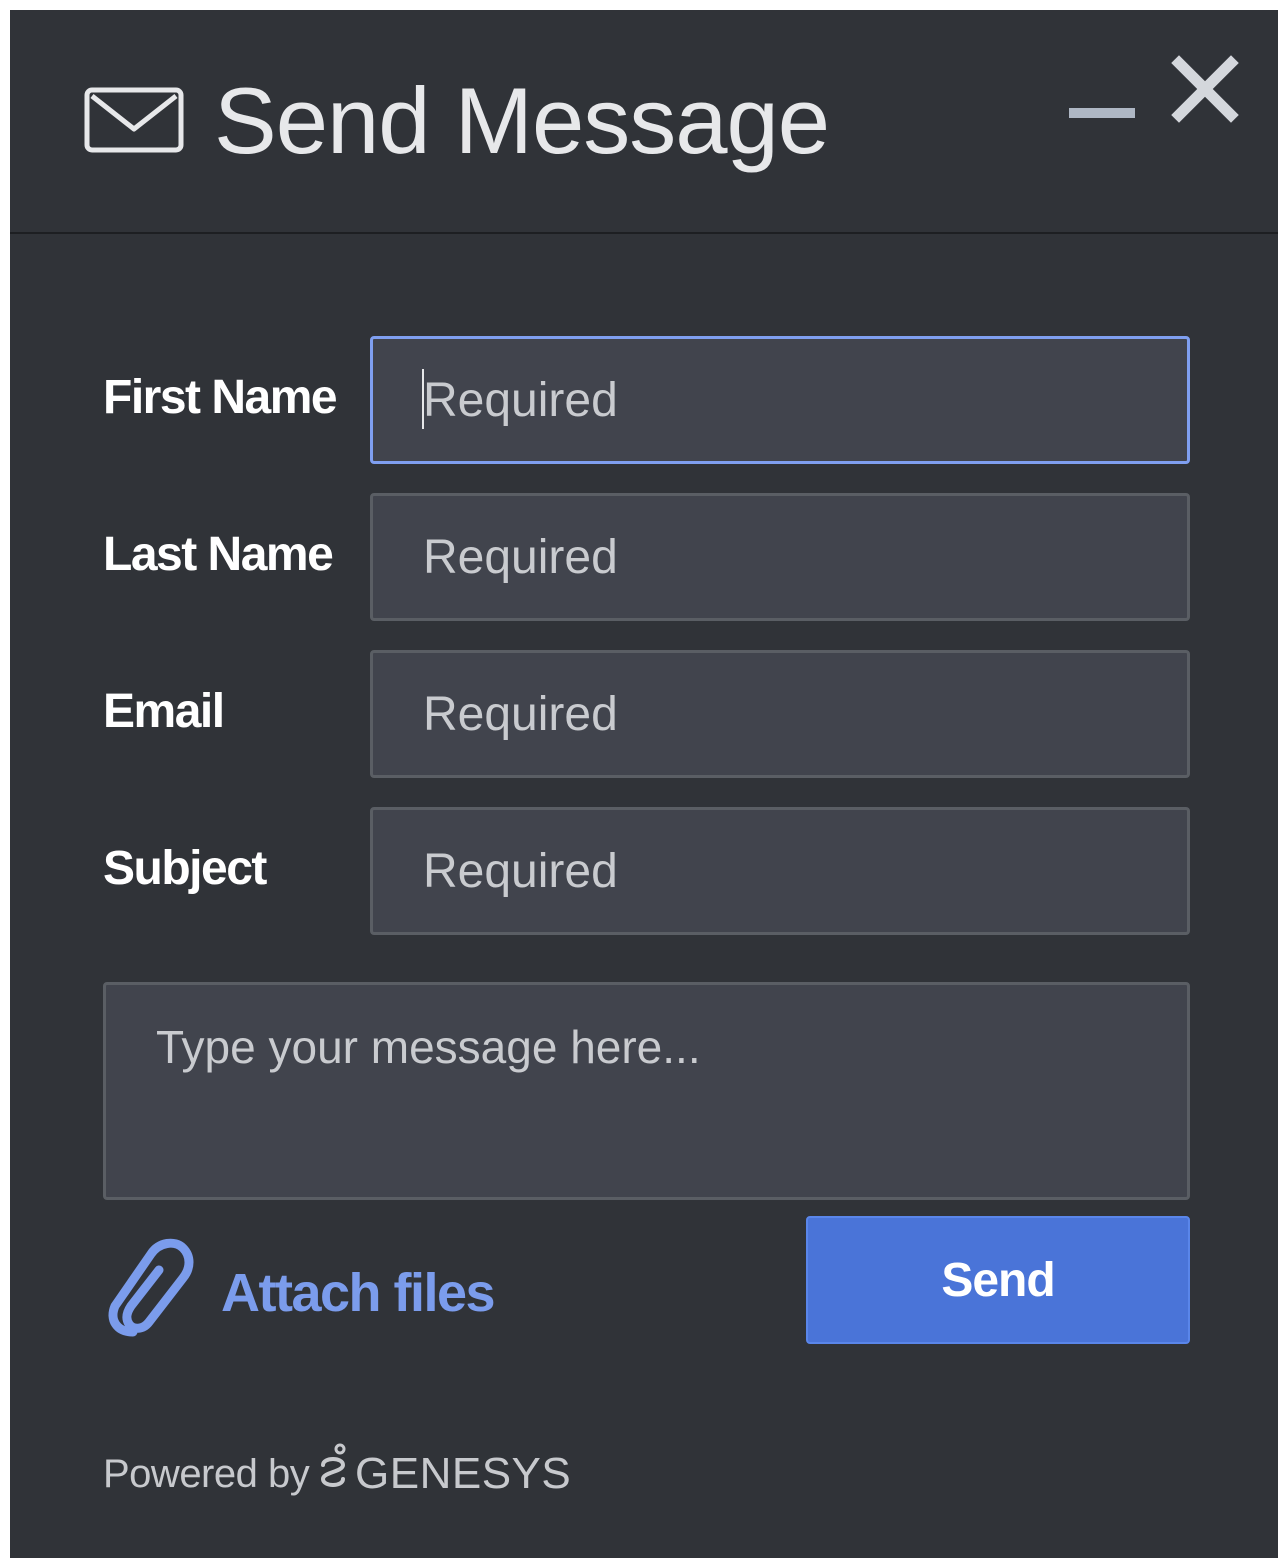 Image resolution: width=1278 pixels, height=1558 pixels. What do you see at coordinates (134, 120) in the screenshot?
I see `envelope-icon` at bounding box center [134, 120].